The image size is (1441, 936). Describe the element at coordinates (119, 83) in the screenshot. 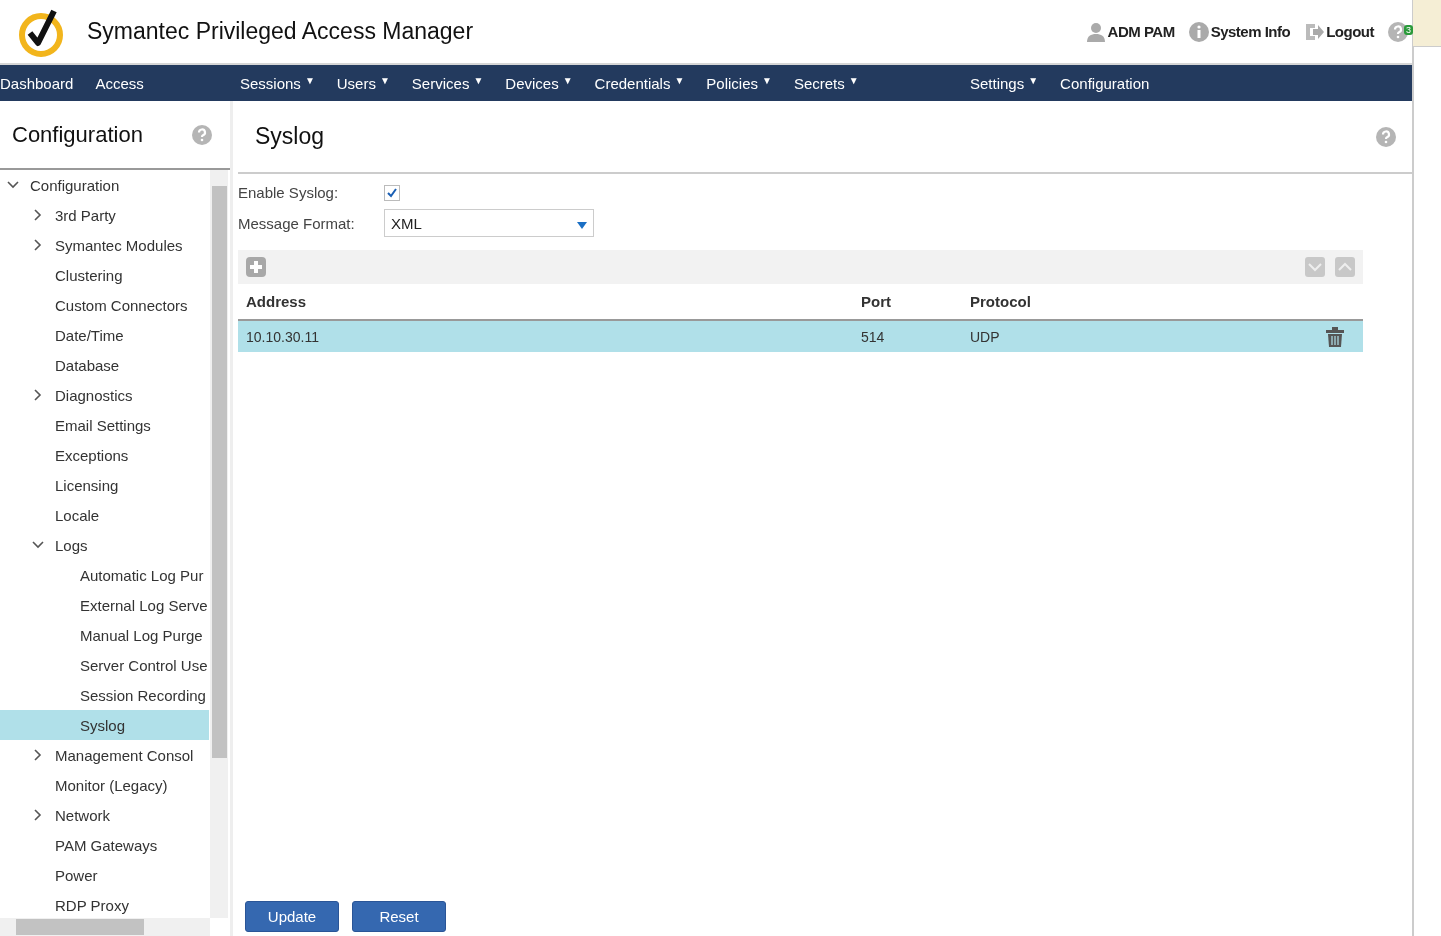

I see `nav-menu-item: Access` at that location.